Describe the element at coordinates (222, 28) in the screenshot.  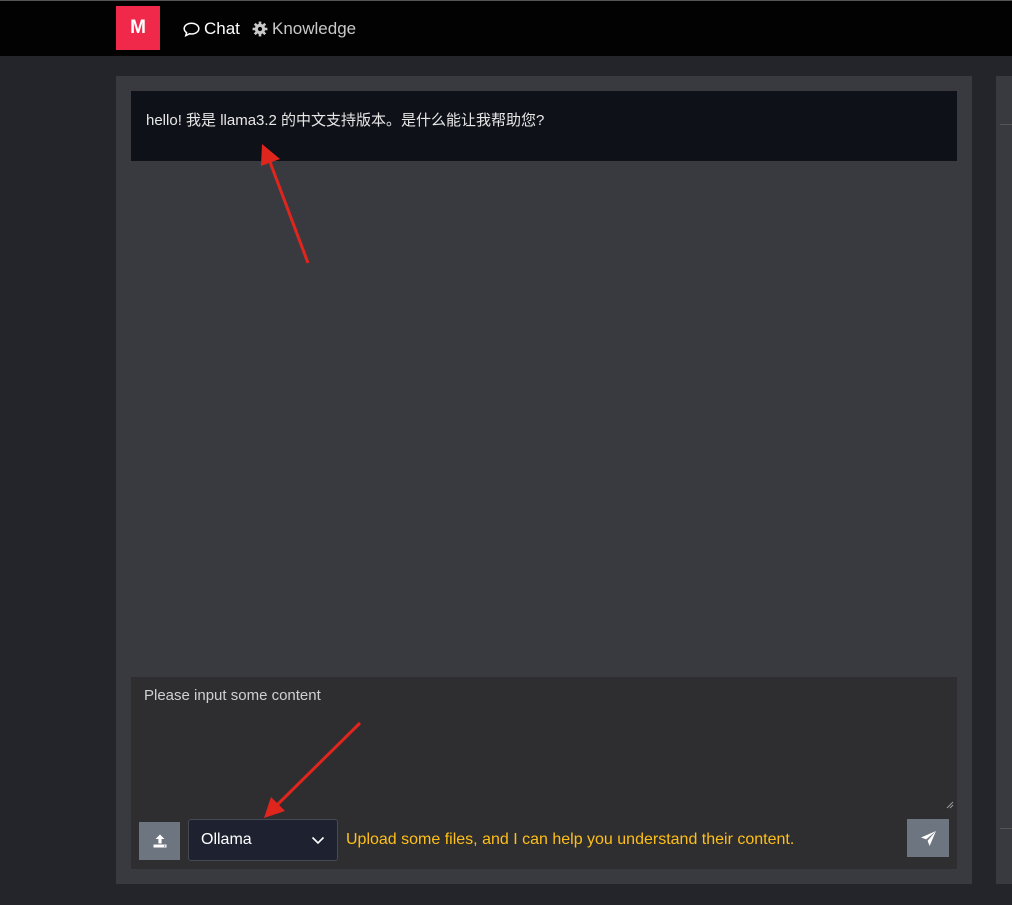
I see `nav-chat-label: Chat` at that location.